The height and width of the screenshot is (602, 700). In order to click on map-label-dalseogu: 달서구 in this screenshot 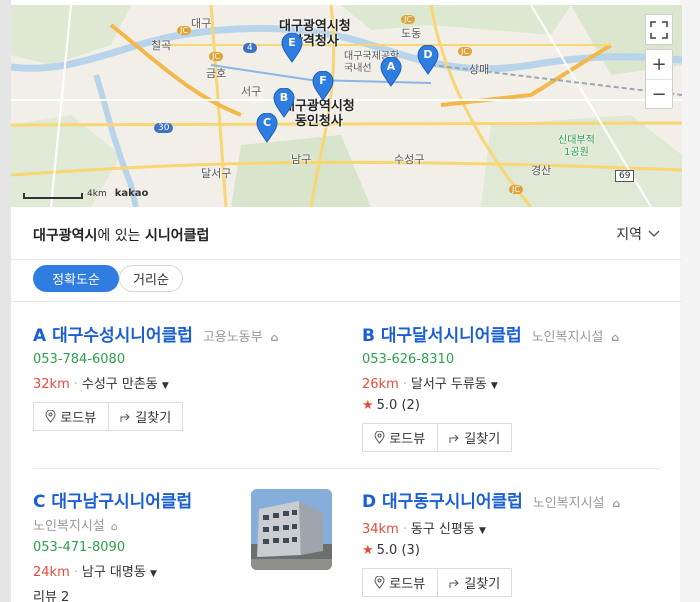, I will do `click(216, 173)`.